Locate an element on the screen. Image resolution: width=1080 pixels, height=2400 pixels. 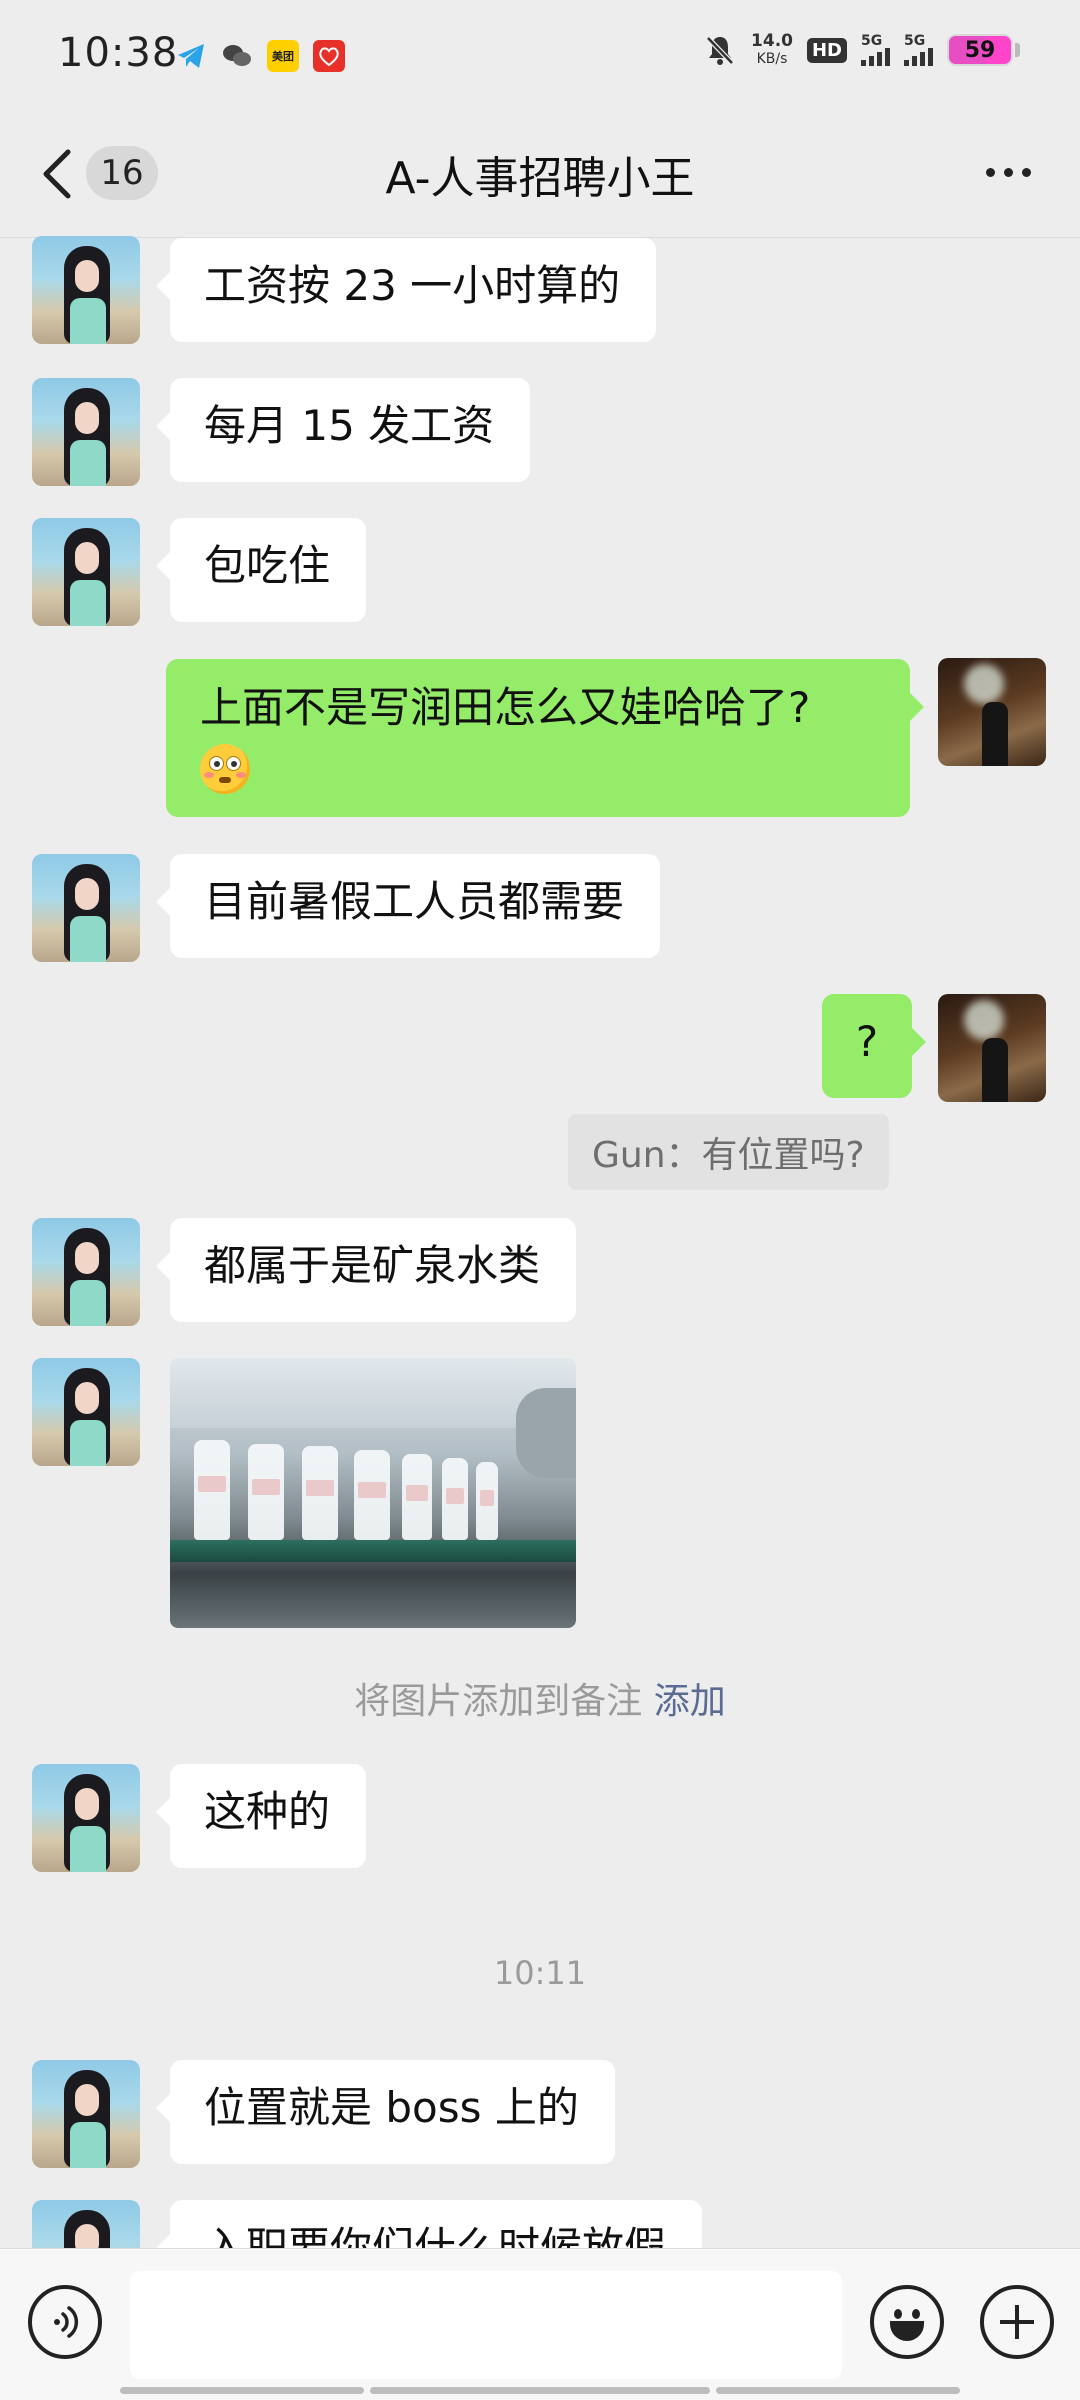
image-machine-arm is located at coordinates (546, 1433).